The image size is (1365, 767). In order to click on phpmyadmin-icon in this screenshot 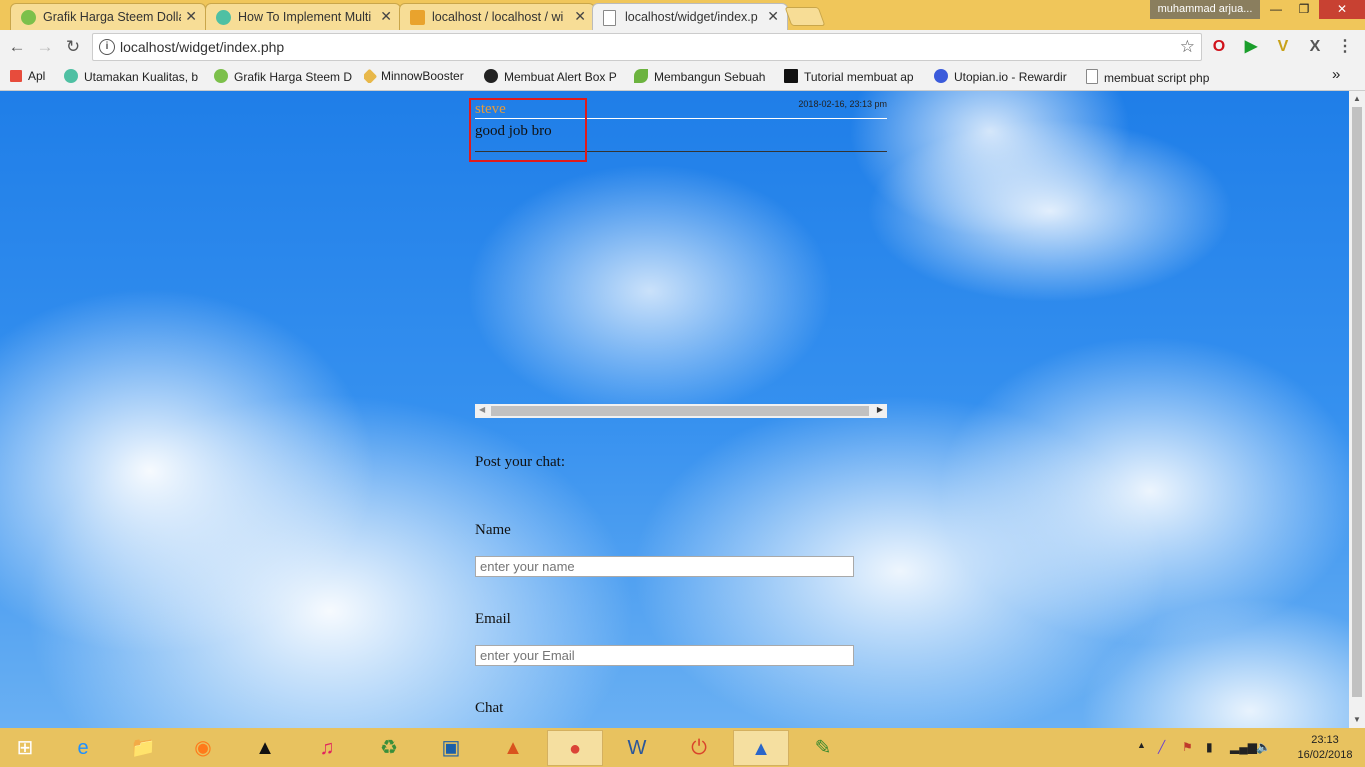, I will do `click(417, 17)`.